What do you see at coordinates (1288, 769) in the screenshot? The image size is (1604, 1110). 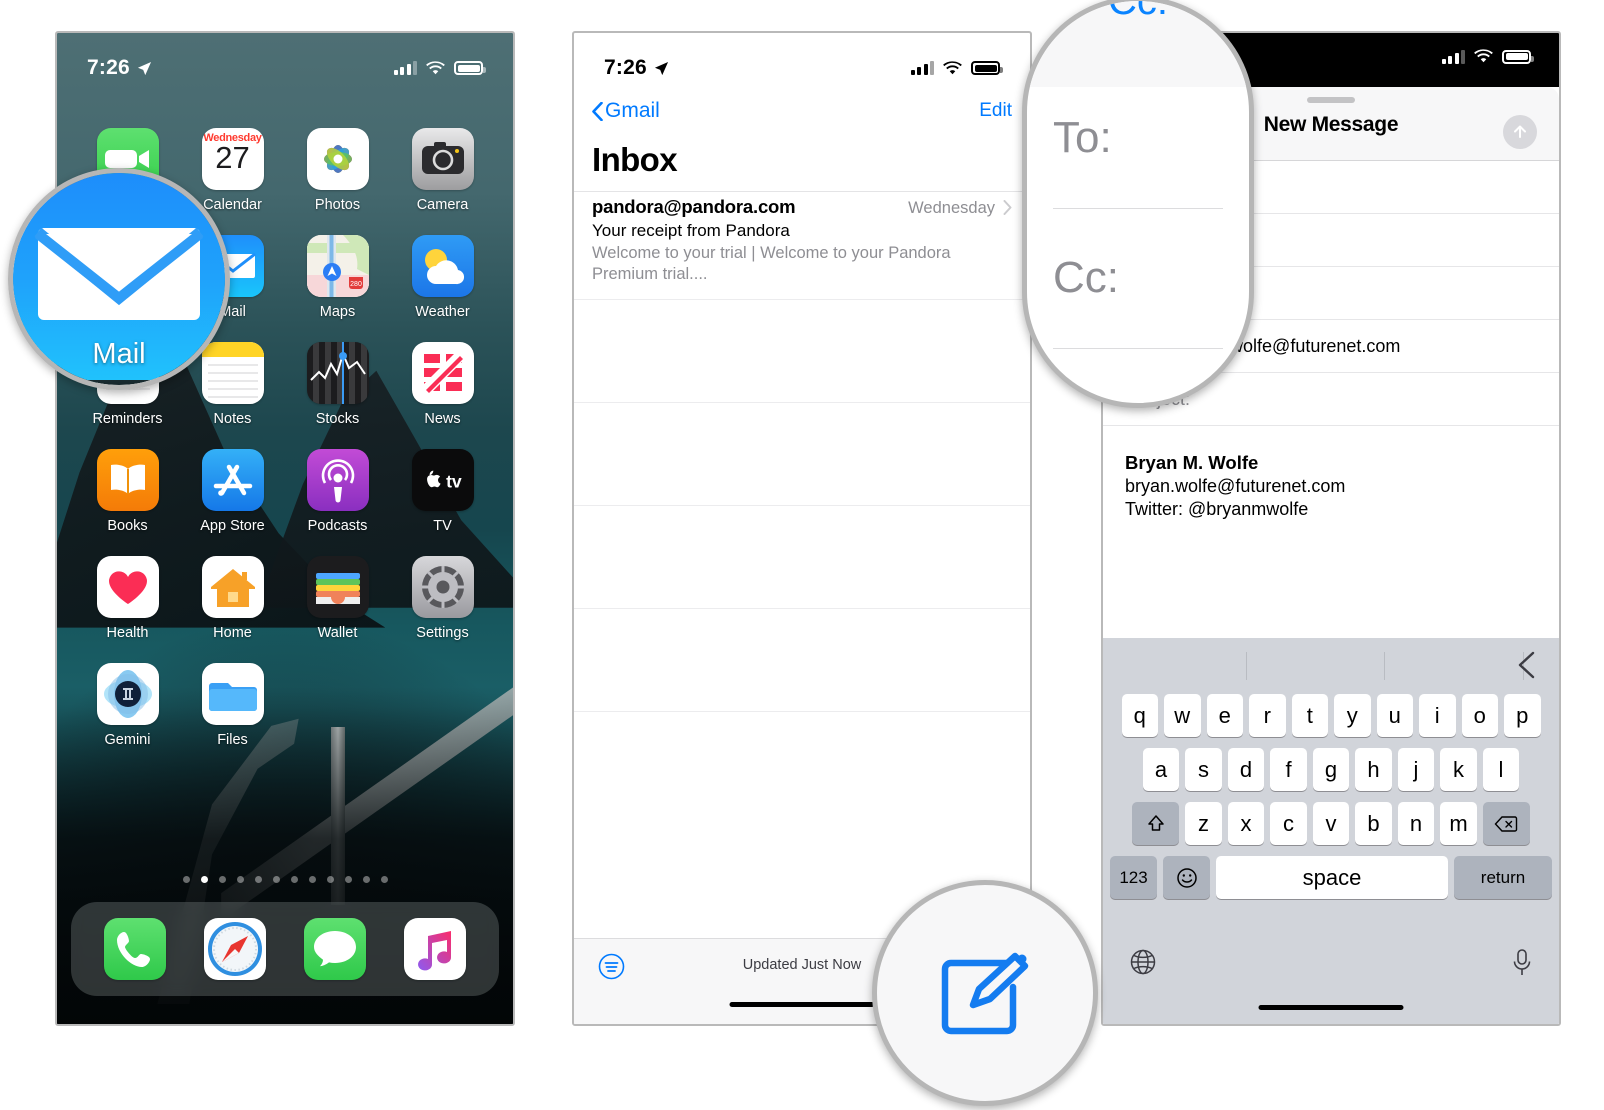 I see `key-f: f` at bounding box center [1288, 769].